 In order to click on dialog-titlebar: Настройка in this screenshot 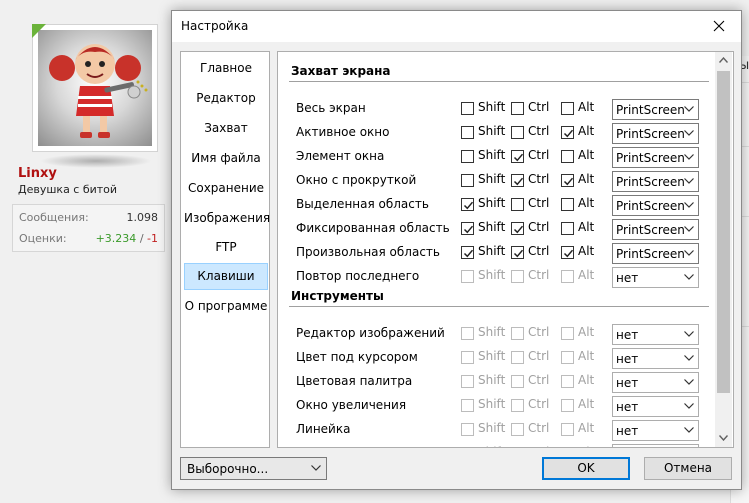, I will do `click(456, 26)`.